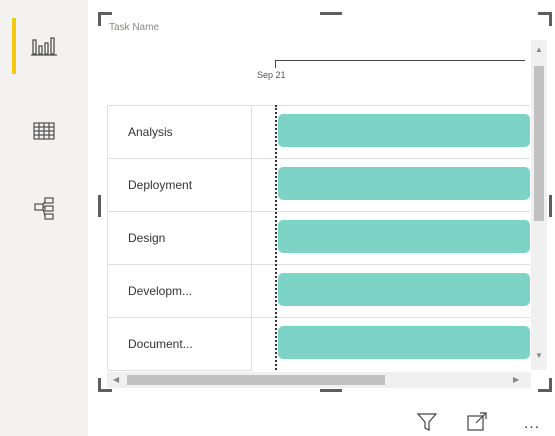 The width and height of the screenshot is (555, 436). I want to click on focus-mode-icon, so click(477, 423).